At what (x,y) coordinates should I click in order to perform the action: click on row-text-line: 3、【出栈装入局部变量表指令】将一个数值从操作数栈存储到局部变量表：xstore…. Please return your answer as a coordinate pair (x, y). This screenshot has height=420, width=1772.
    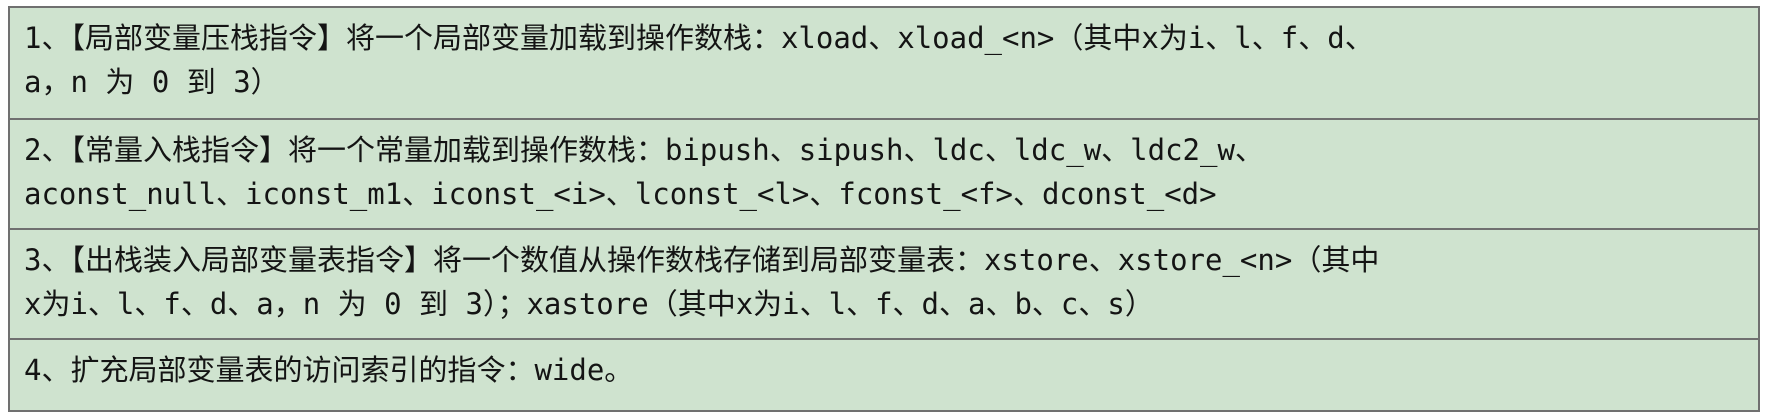
    Looking at the image, I should click on (702, 260).